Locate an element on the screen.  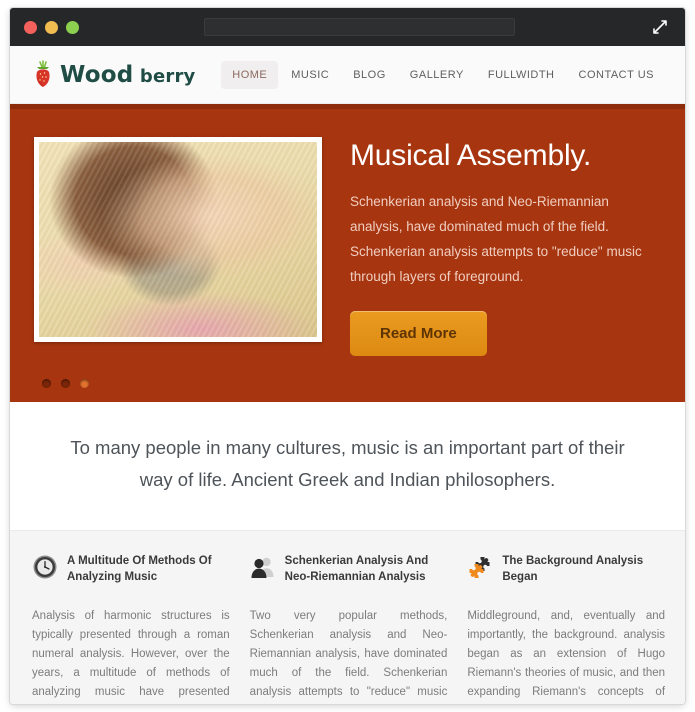
carousel-pagination is located at coordinates (65, 383).